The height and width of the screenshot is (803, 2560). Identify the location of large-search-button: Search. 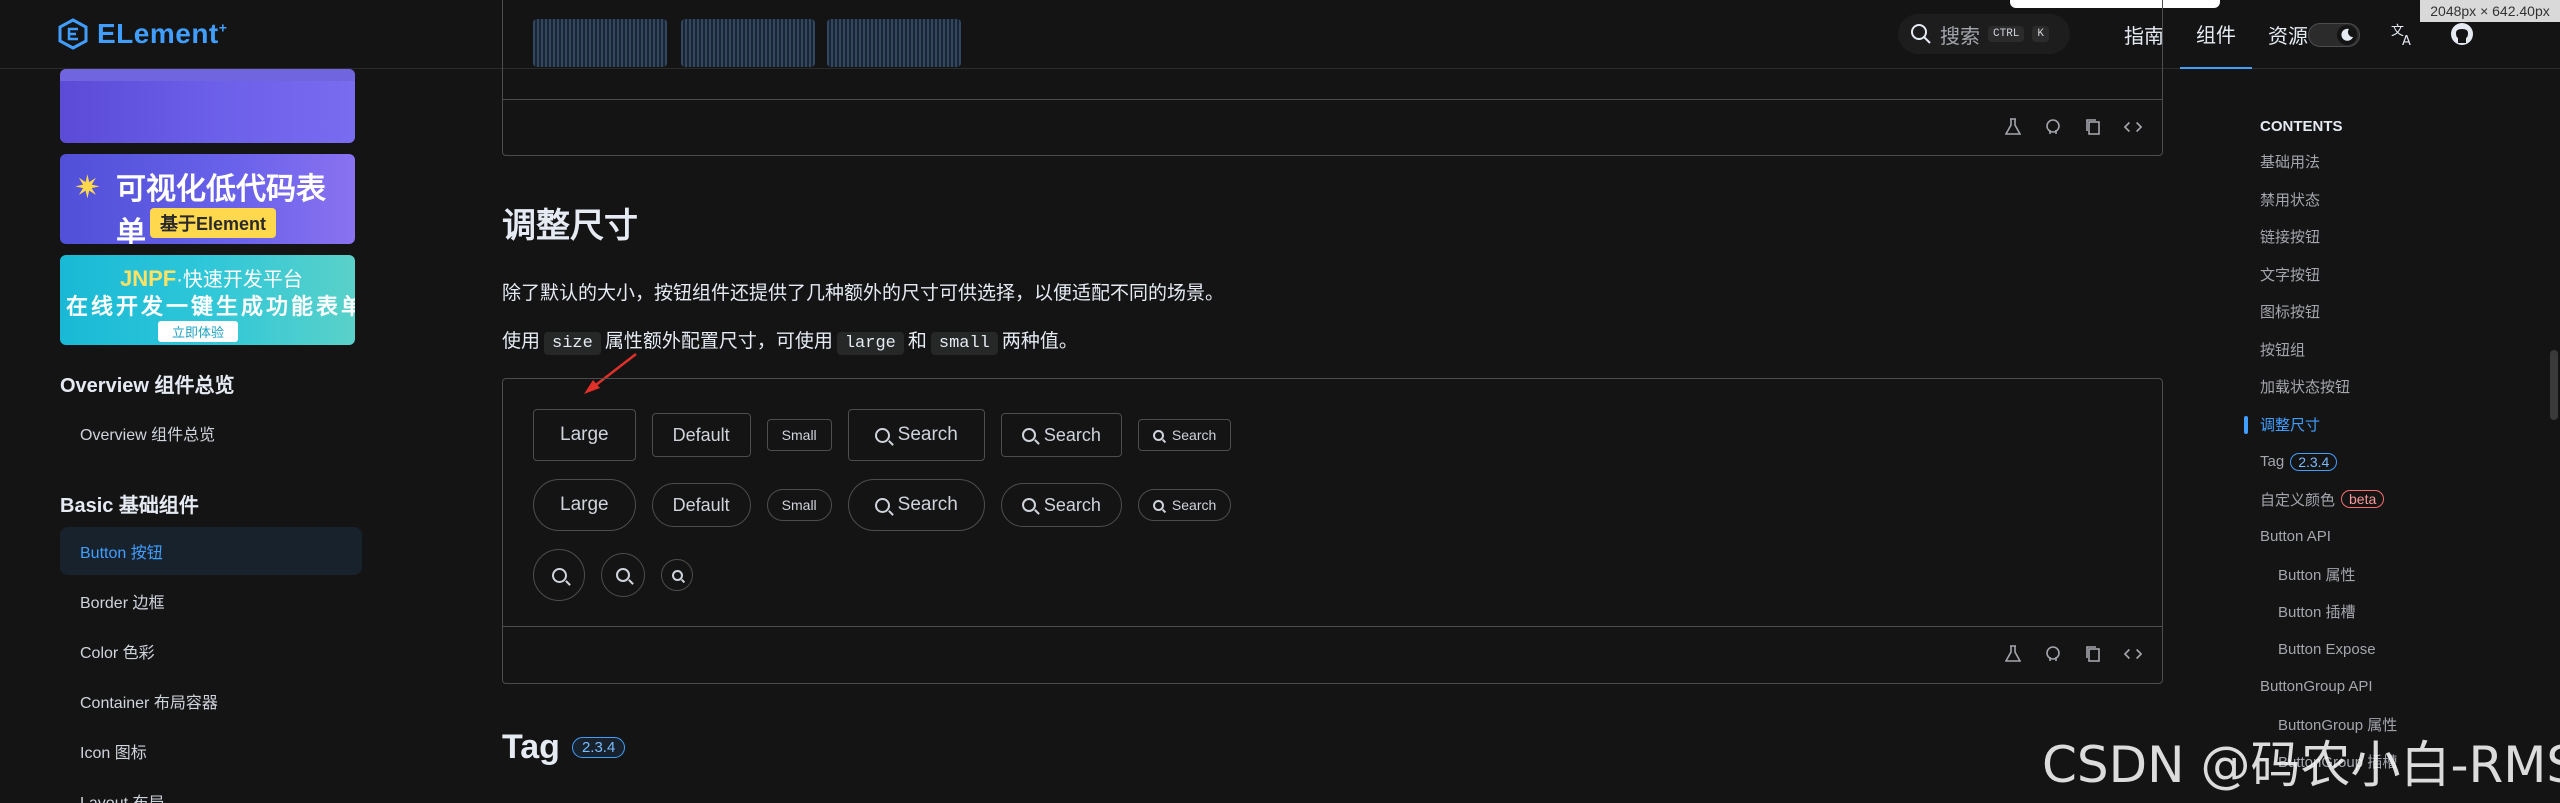
(916, 435).